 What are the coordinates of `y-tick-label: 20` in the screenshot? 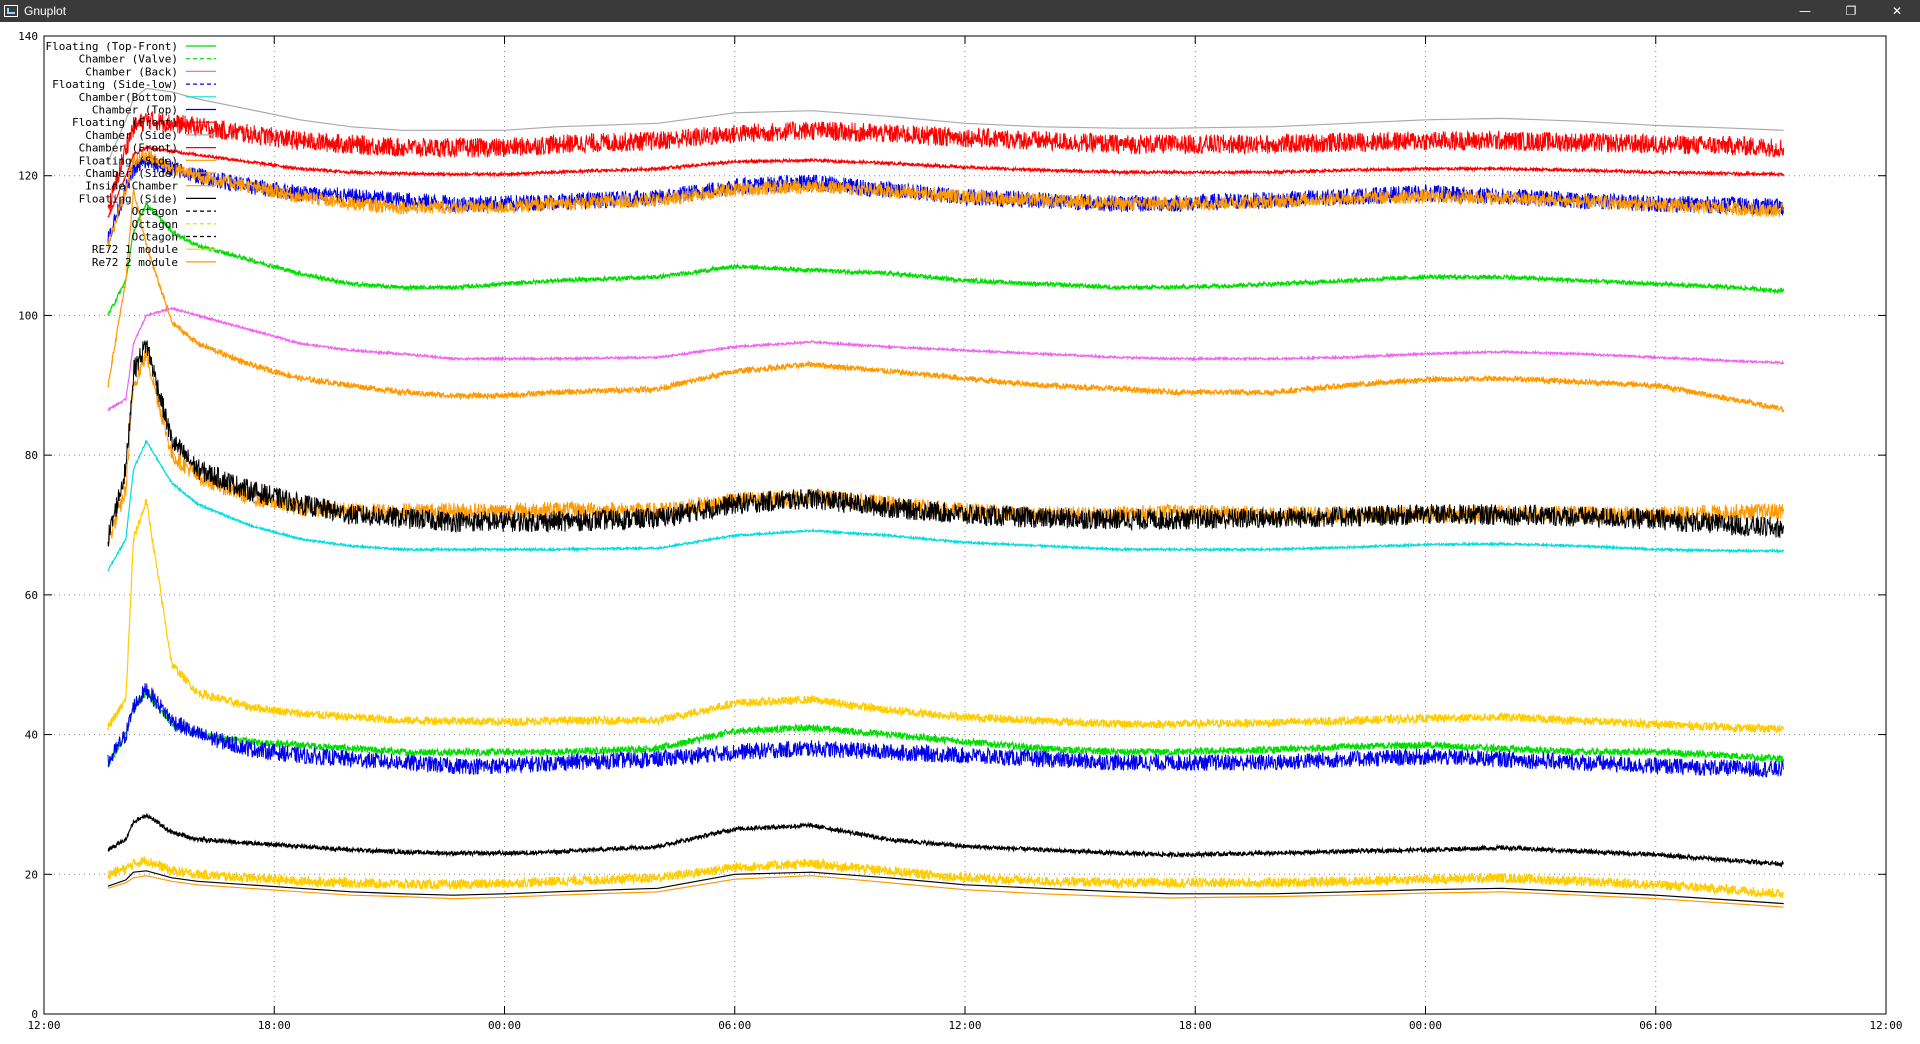 It's located at (31, 874).